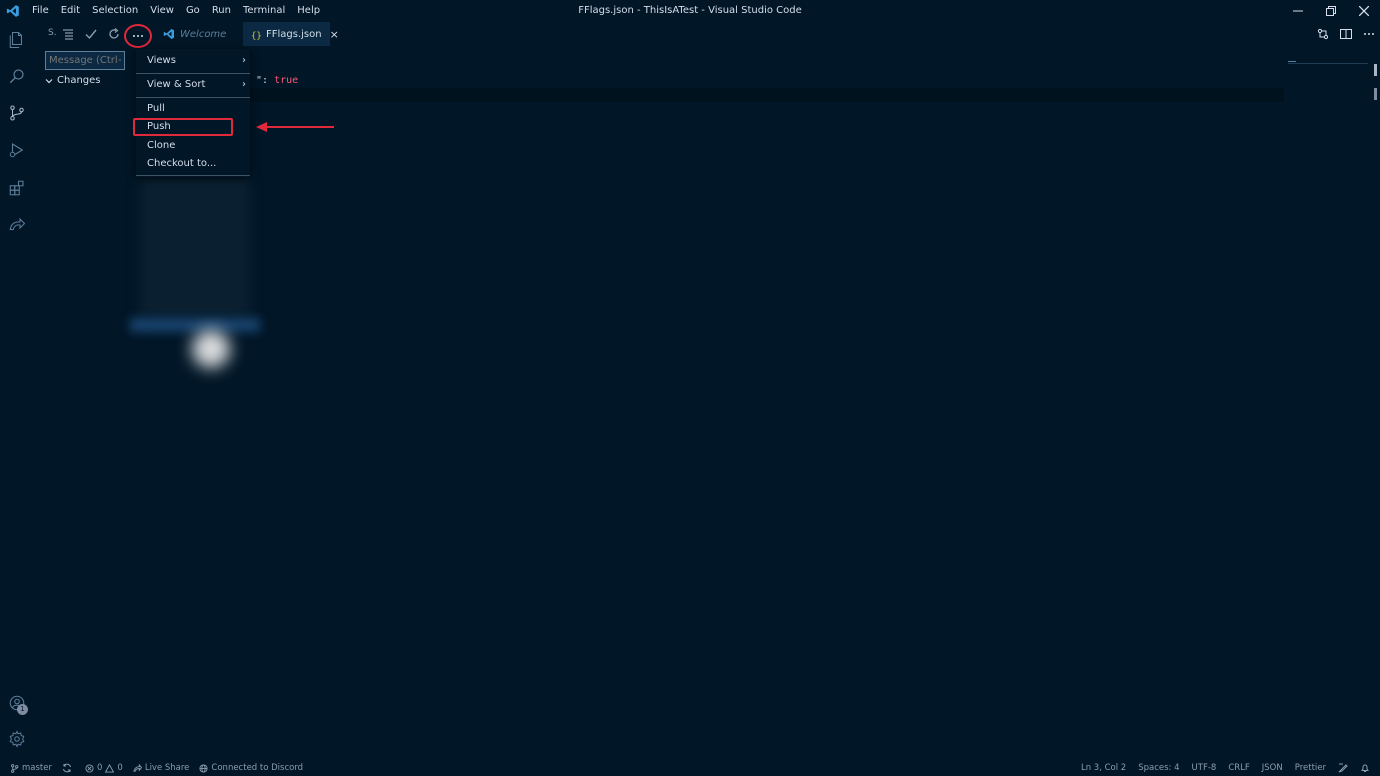  What do you see at coordinates (1345, 34) in the screenshot?
I see `split-editor-button` at bounding box center [1345, 34].